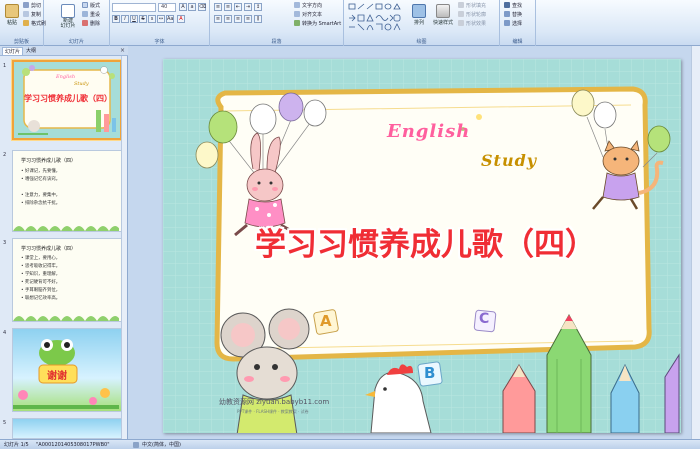 Image resolution: width=700 pixels, height=449 pixels. Describe the element at coordinates (85, 5) in the screenshot. I see `layout-icon` at that location.